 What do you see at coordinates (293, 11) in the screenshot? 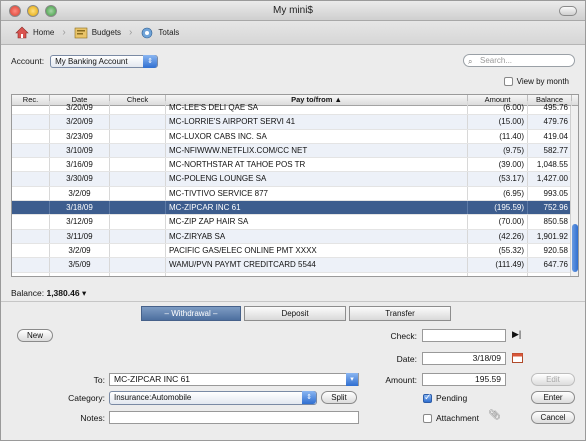
I see `title-bar: My mini$` at bounding box center [293, 11].